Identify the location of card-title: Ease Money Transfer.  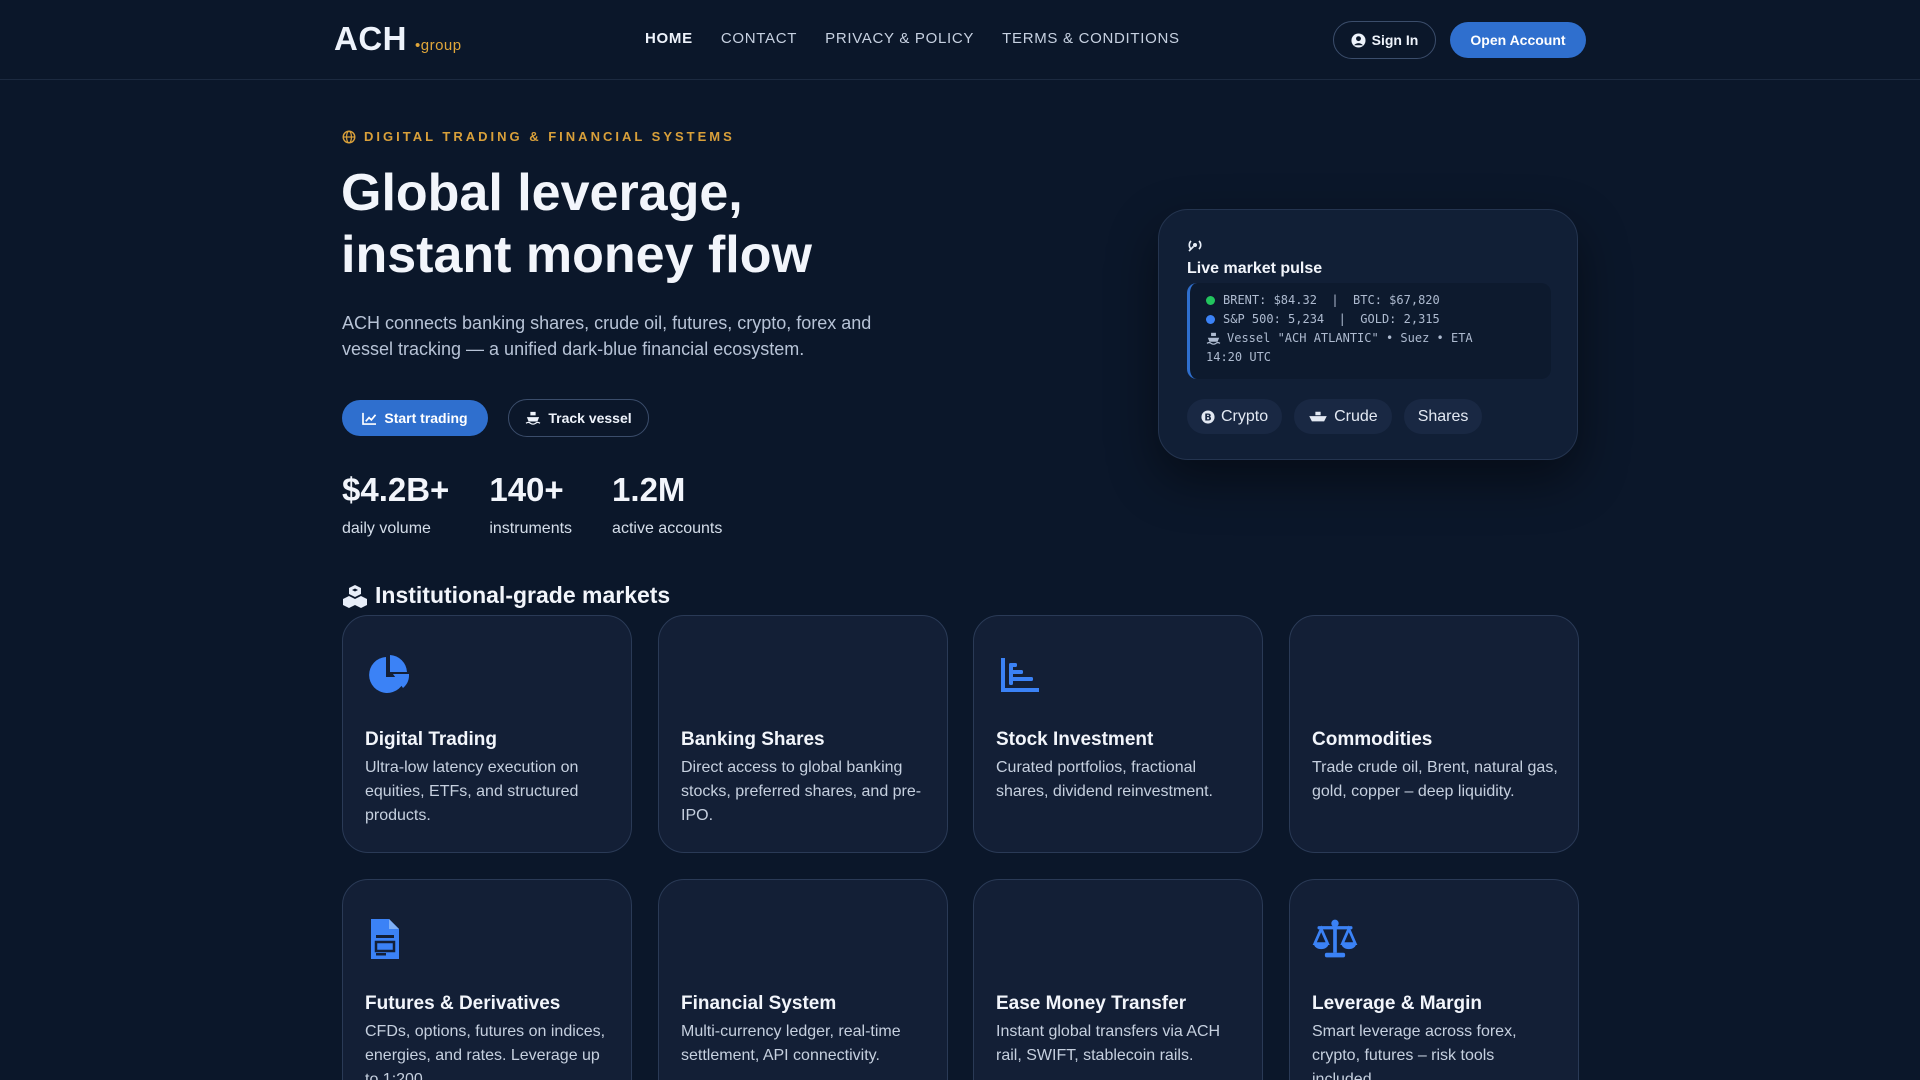
(1091, 1003).